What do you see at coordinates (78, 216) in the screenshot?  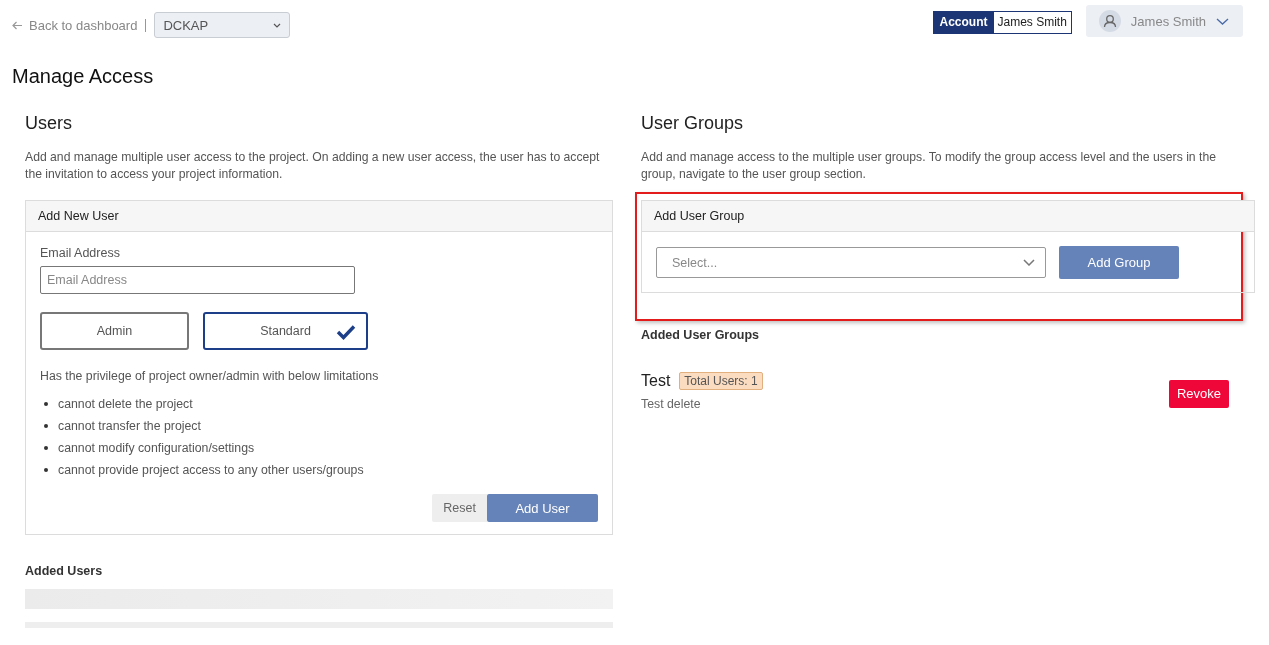 I see `card-title: Add New User` at bounding box center [78, 216].